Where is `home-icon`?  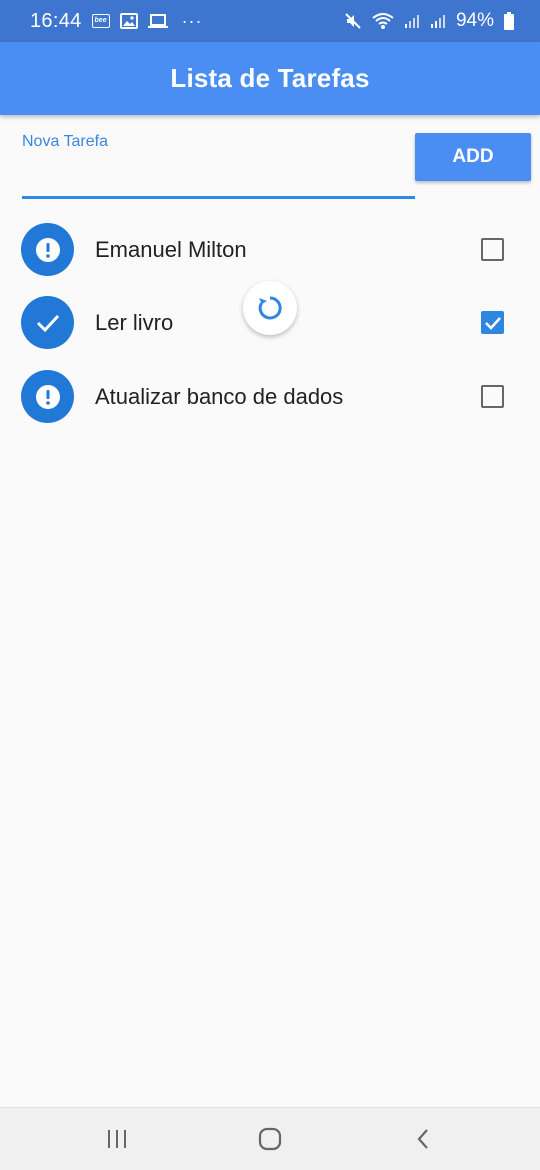 home-icon is located at coordinates (270, 1139).